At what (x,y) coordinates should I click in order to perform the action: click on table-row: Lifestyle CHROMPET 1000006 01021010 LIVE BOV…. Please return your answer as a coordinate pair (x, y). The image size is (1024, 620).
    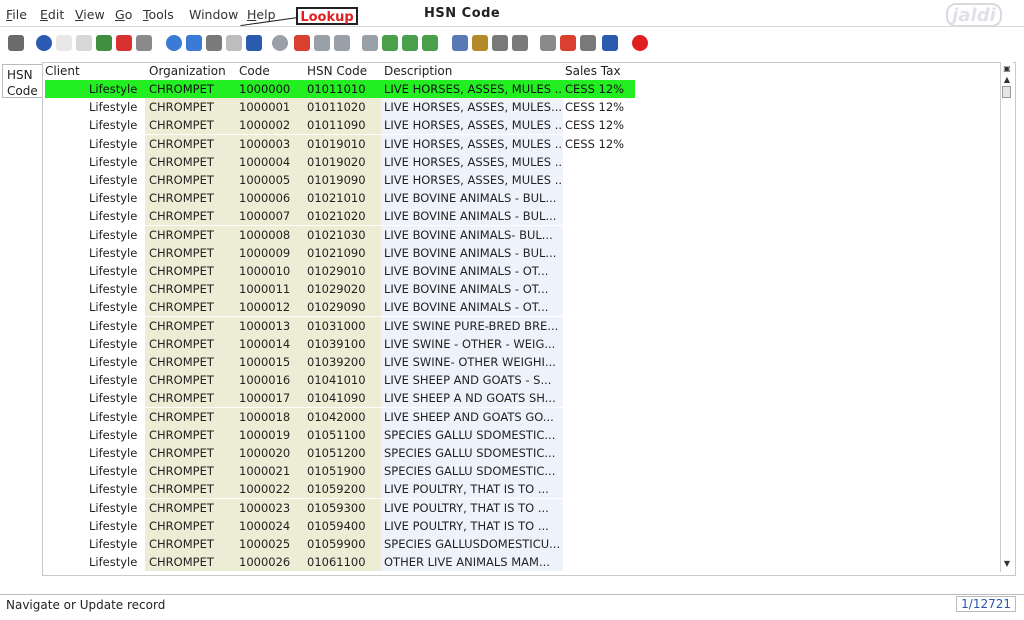
    Looking at the image, I should click on (339, 198).